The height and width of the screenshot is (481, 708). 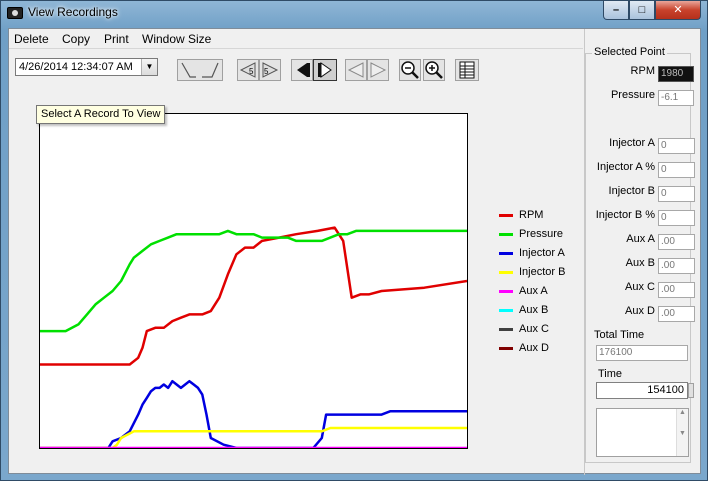 What do you see at coordinates (76, 67) in the screenshot?
I see `record-select-value: 4/26/2014 12:34:07 AM` at bounding box center [76, 67].